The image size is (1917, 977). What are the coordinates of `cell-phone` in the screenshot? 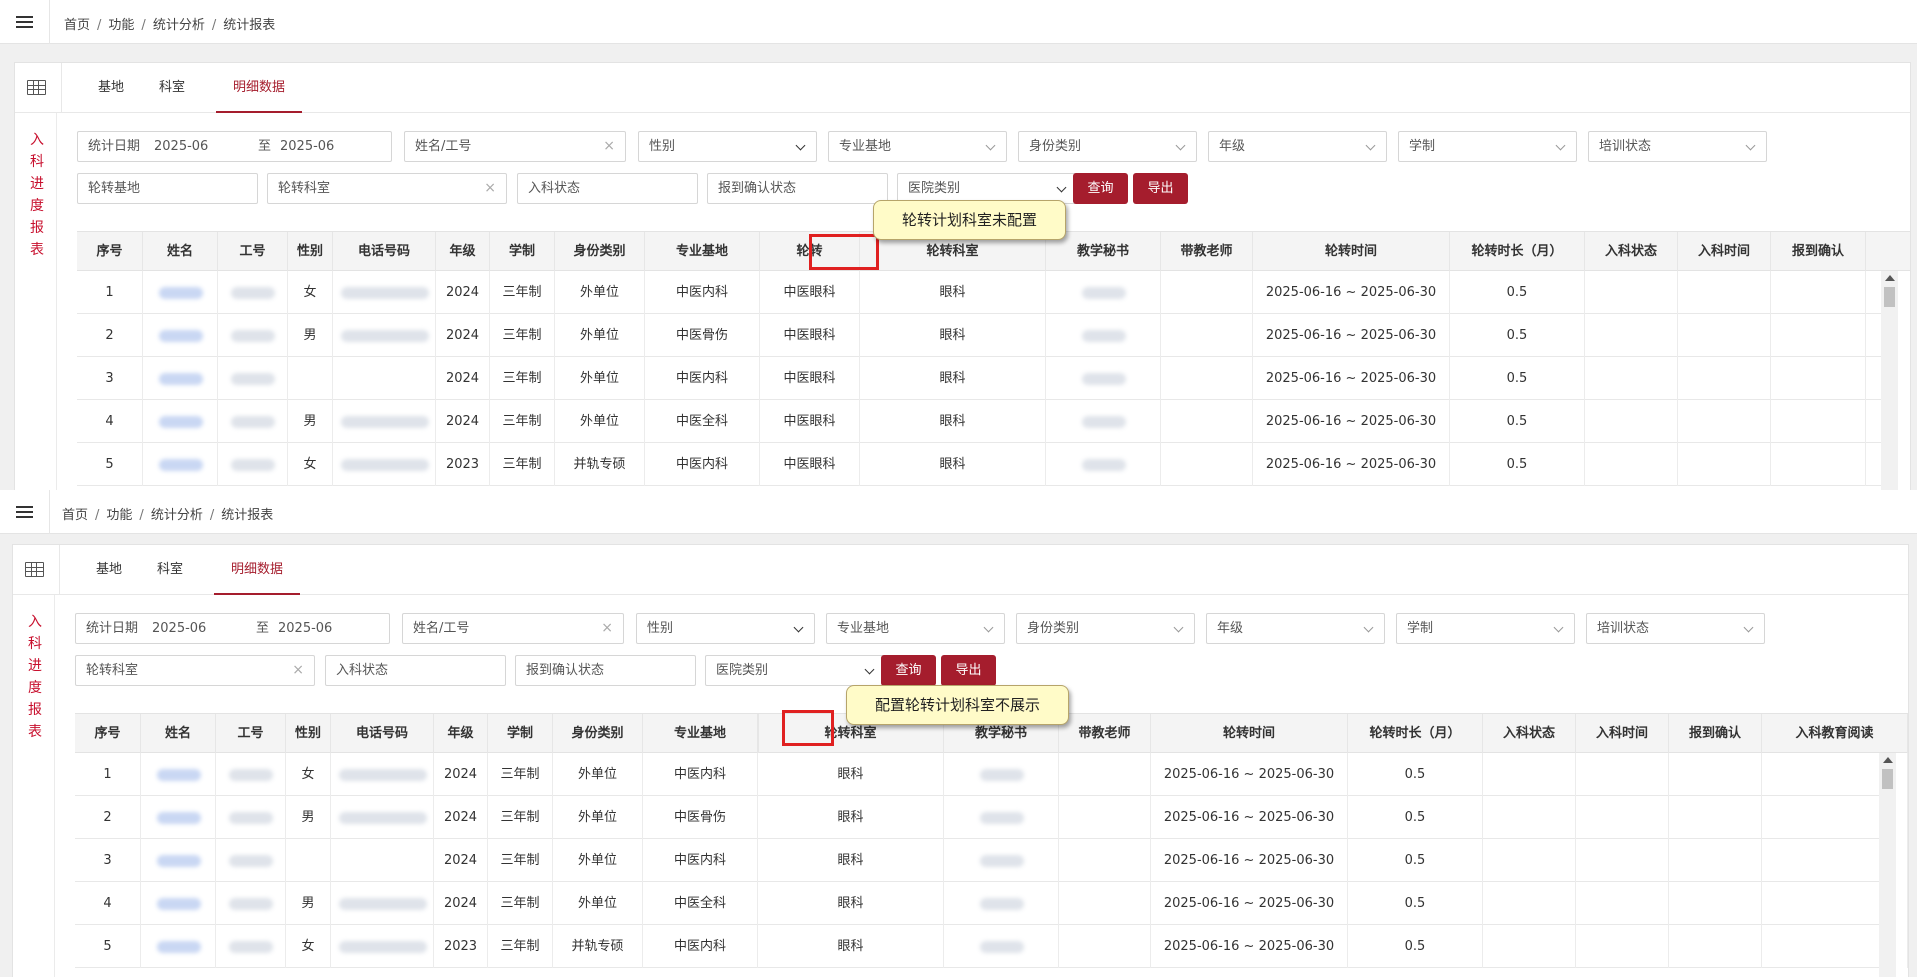 It's located at (382, 817).